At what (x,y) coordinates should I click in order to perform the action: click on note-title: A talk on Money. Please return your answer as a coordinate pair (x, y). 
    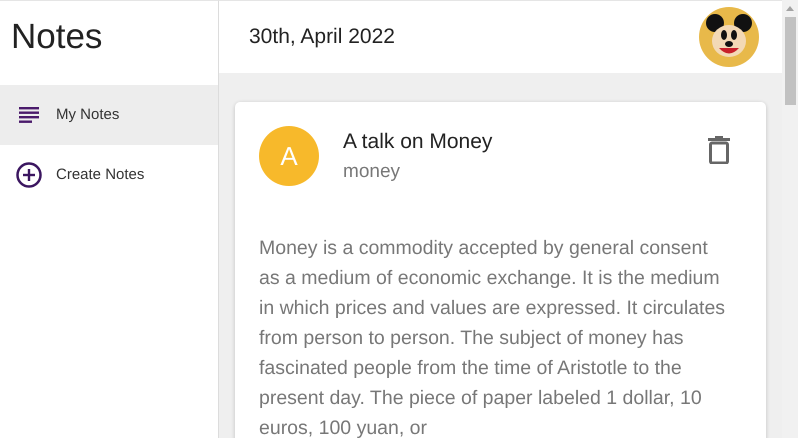
    Looking at the image, I should click on (418, 142).